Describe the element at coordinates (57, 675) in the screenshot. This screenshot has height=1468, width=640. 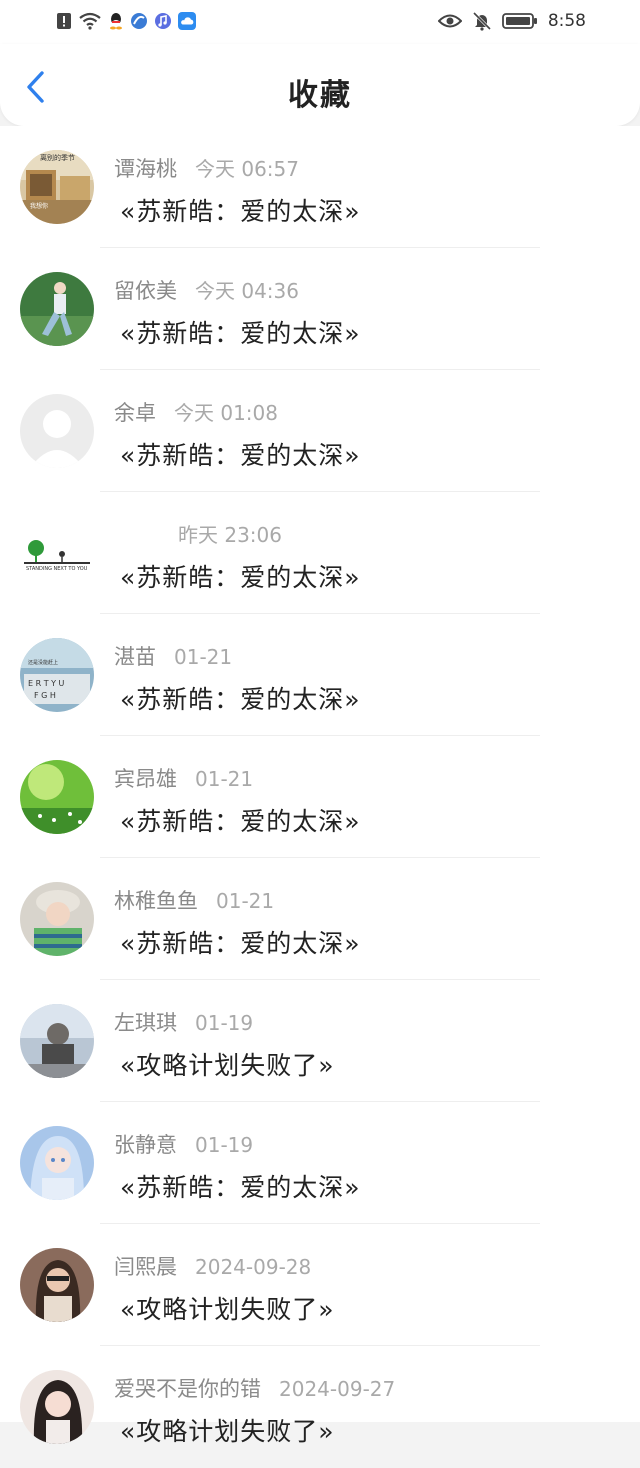
I see `avatar: E R T Y U F G H 还是没能赶上` at that location.